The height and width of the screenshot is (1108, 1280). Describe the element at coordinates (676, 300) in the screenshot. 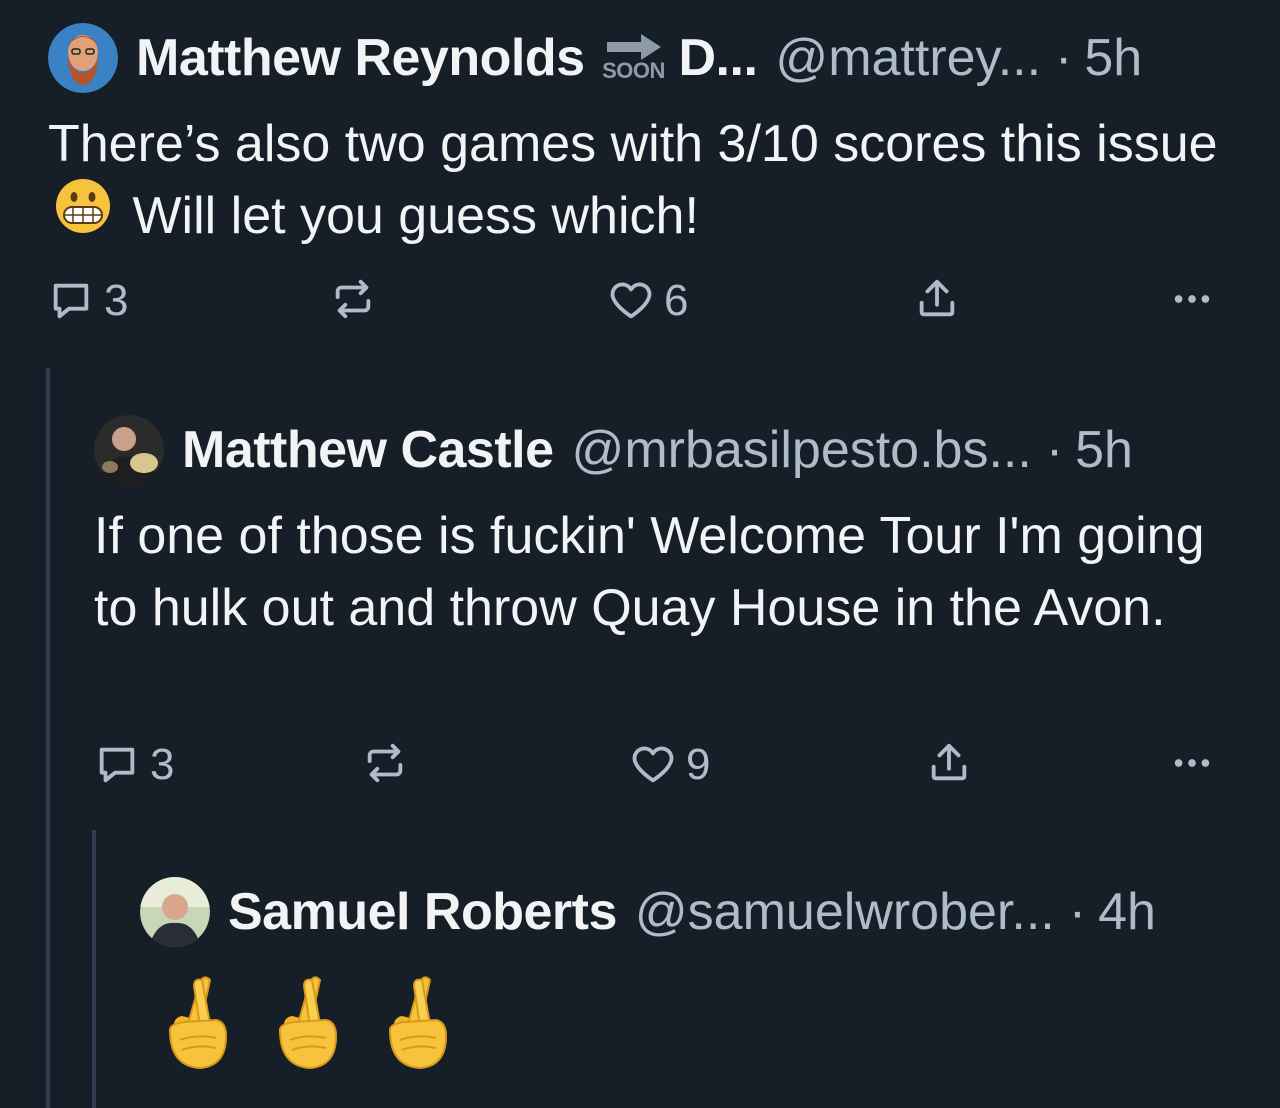

I see `like-count: 6` at that location.